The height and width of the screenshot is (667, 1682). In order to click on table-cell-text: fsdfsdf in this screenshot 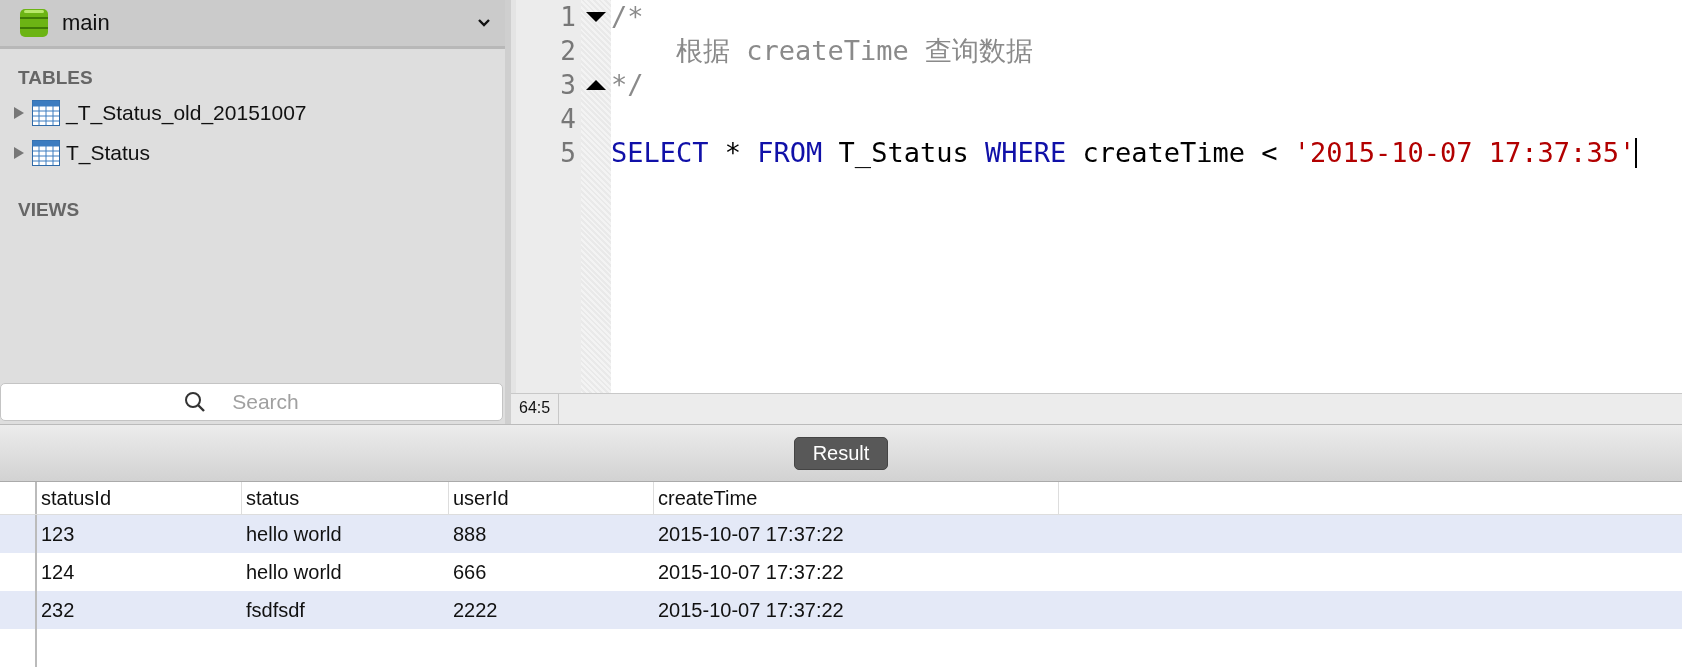, I will do `click(275, 610)`.